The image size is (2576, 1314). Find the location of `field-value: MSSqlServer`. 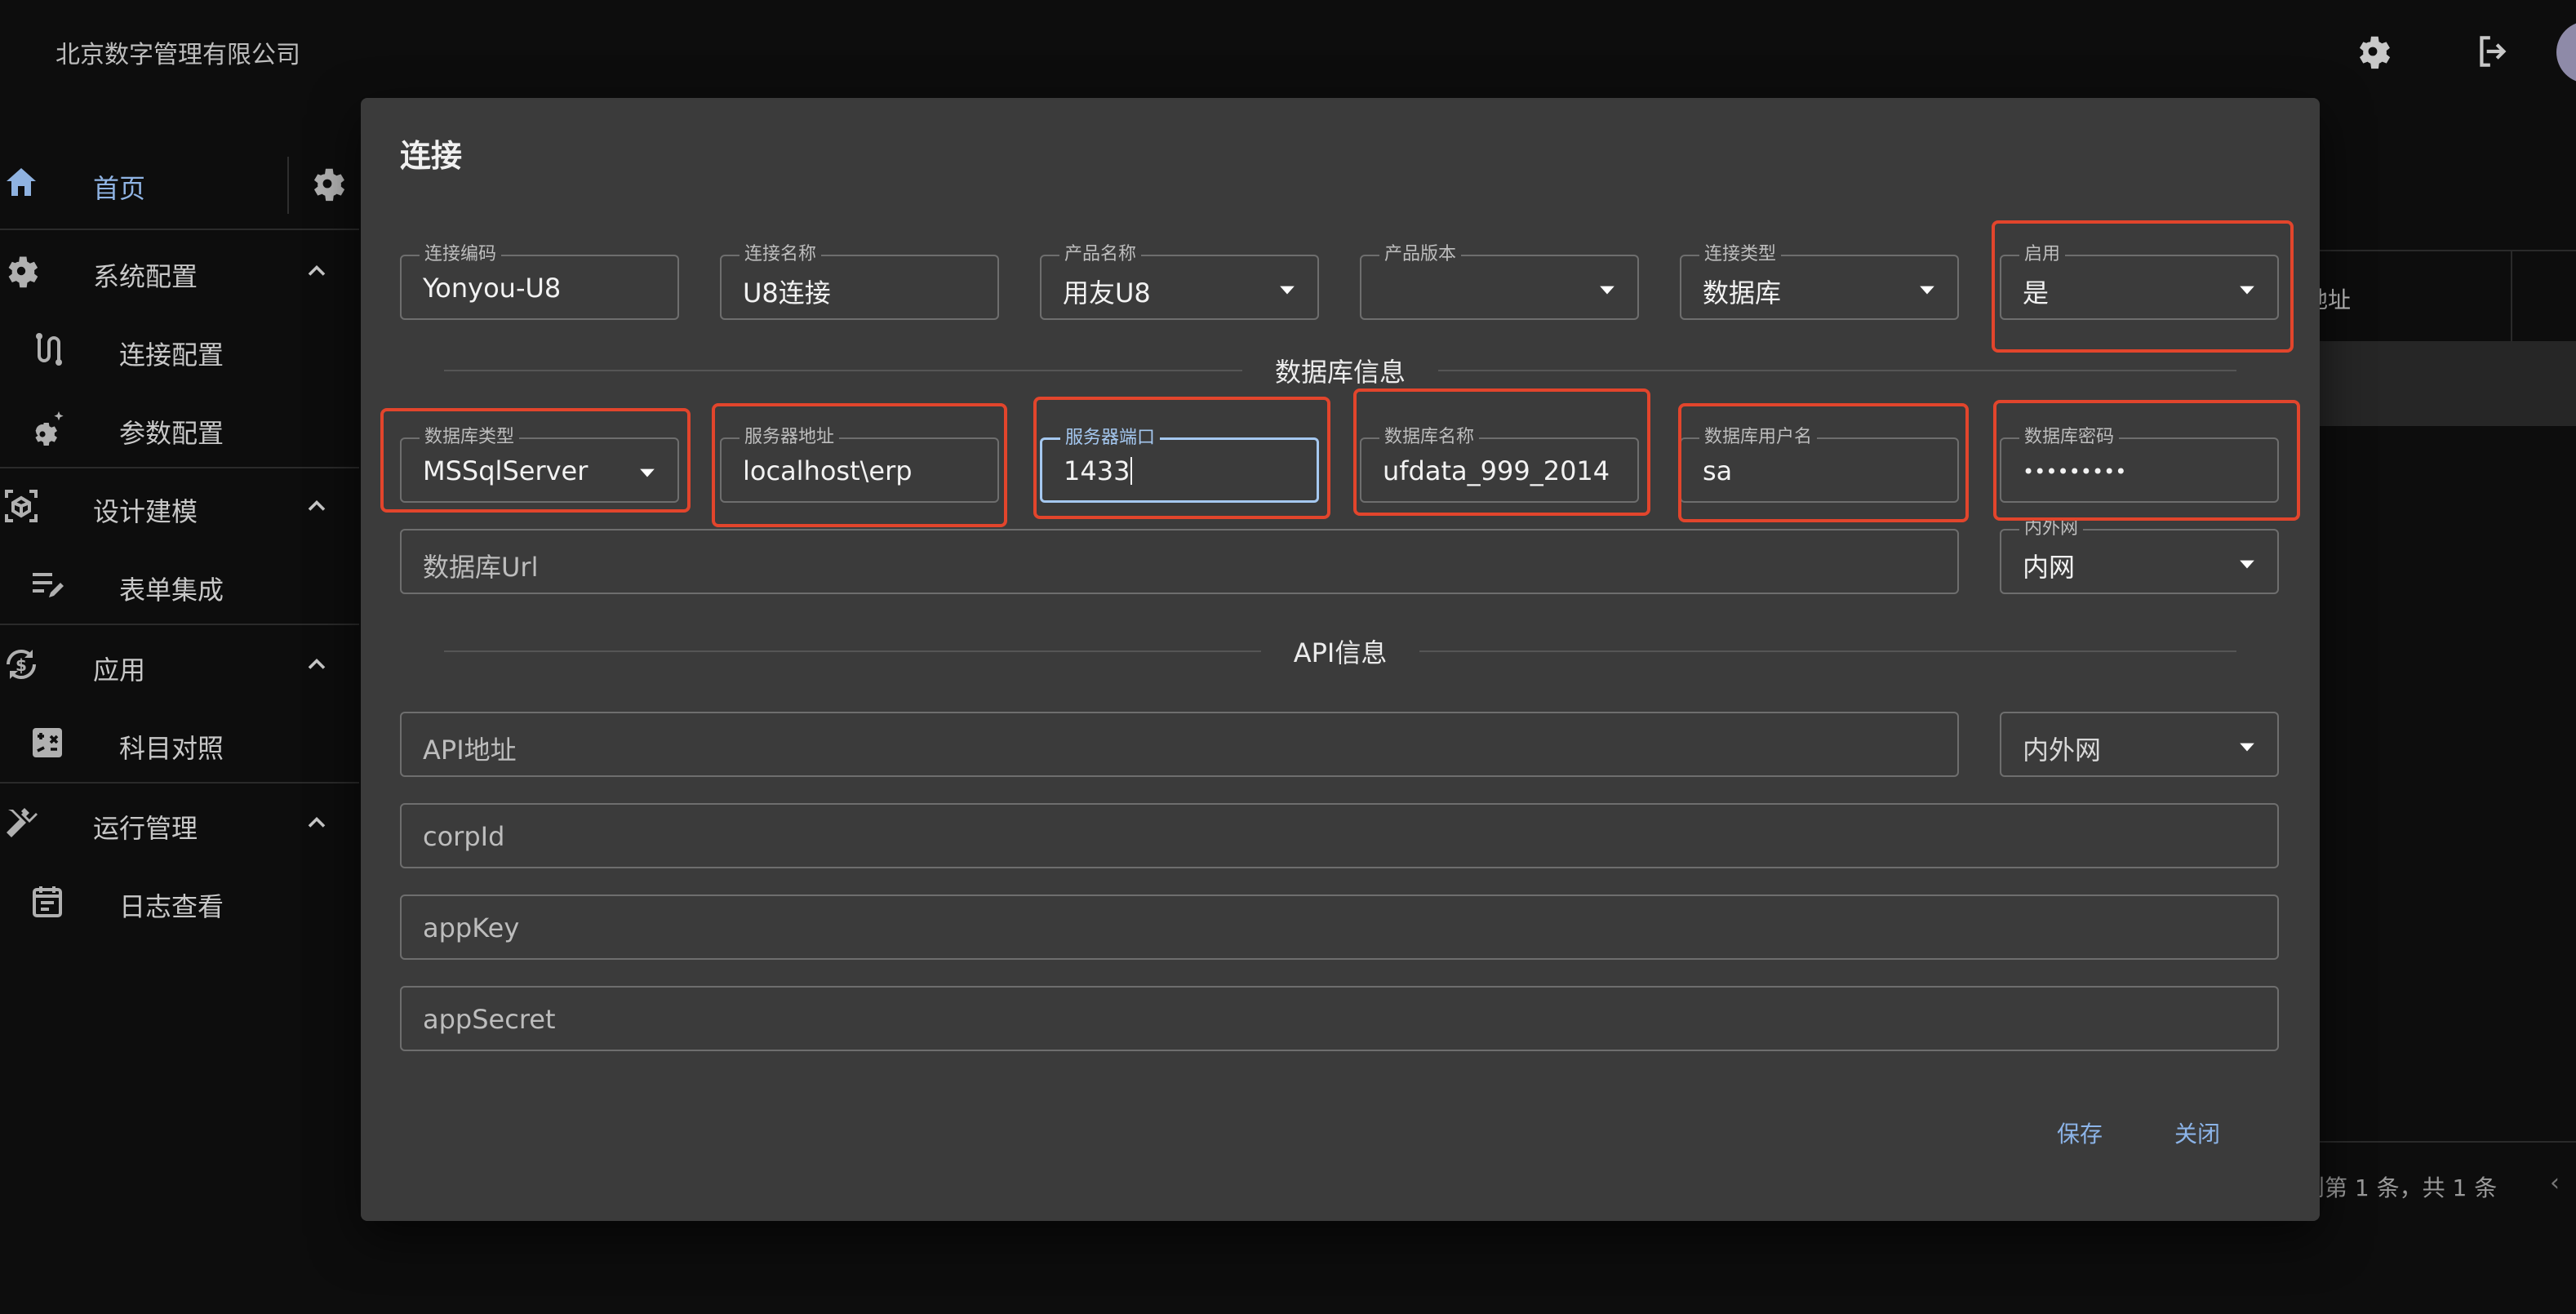

field-value: MSSqlServer is located at coordinates (505, 470).